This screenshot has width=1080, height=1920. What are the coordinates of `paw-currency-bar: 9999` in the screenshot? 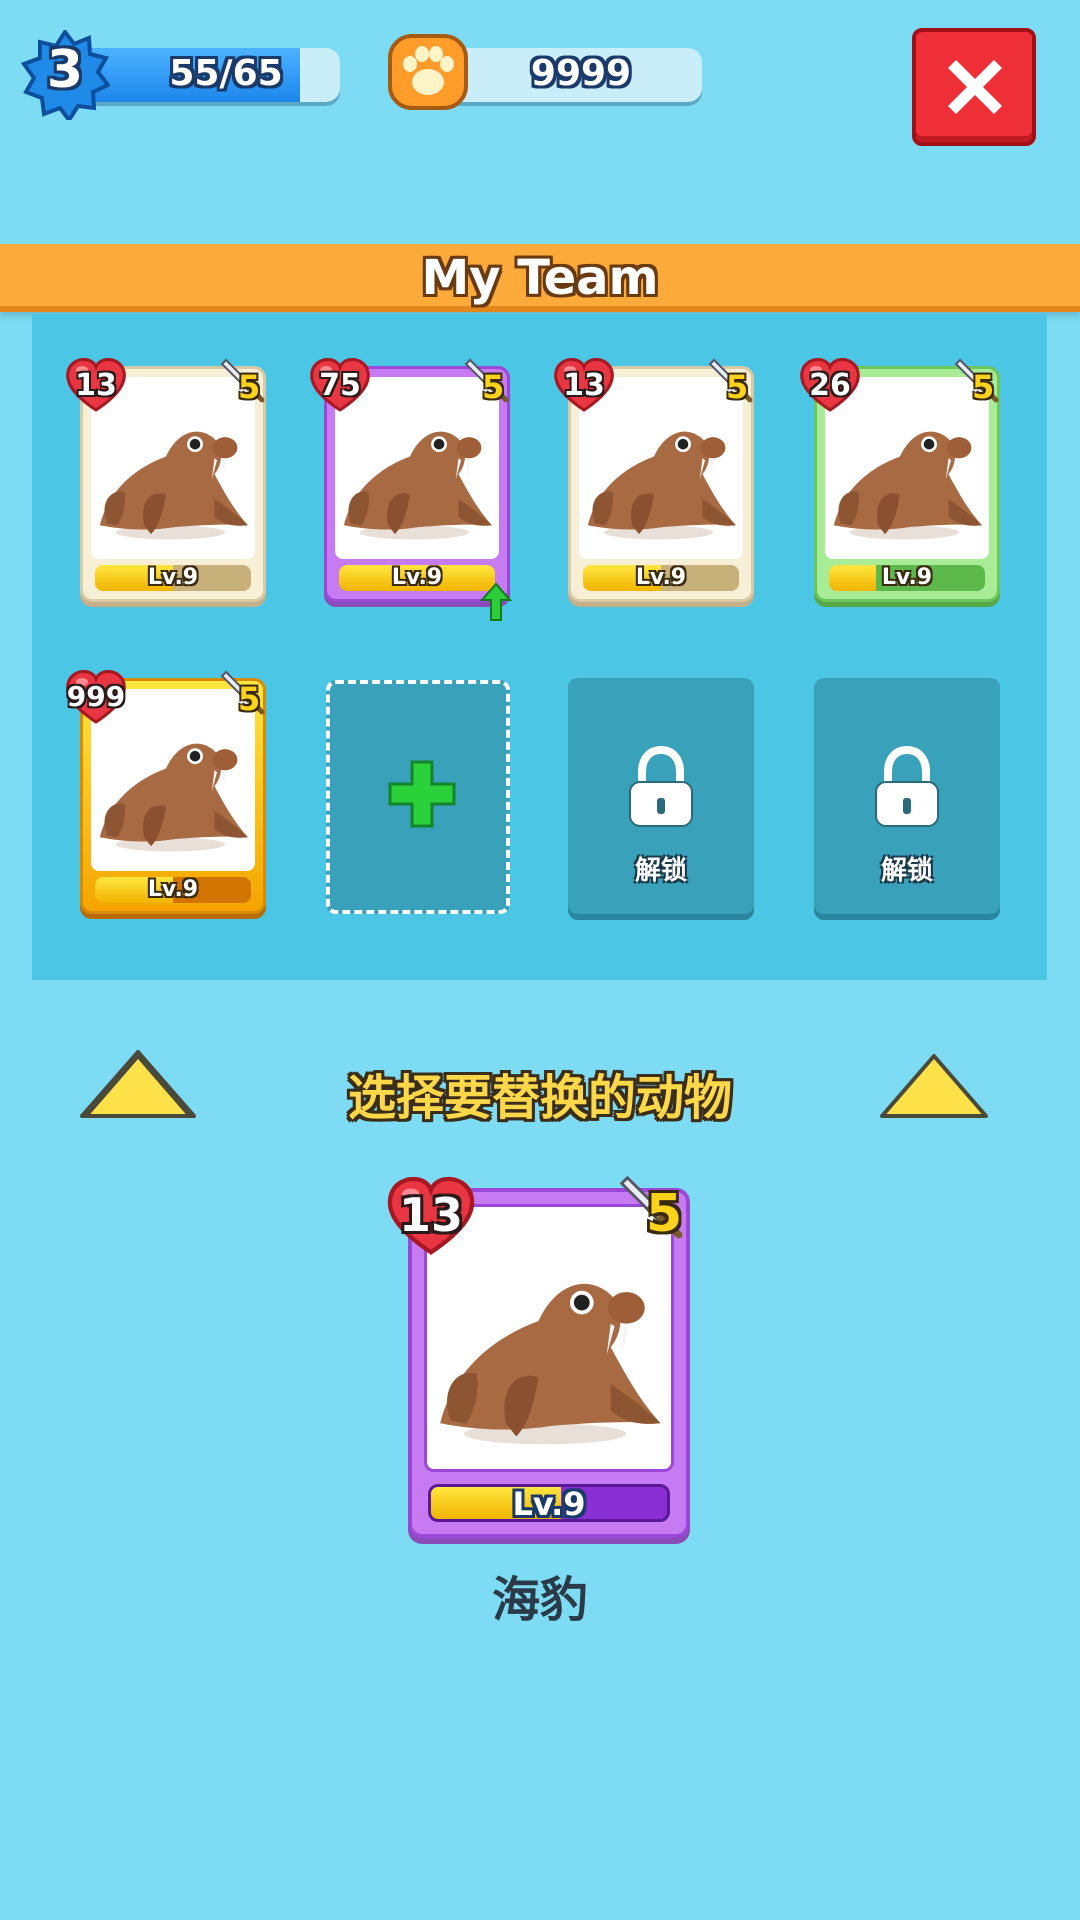 It's located at (571, 75).